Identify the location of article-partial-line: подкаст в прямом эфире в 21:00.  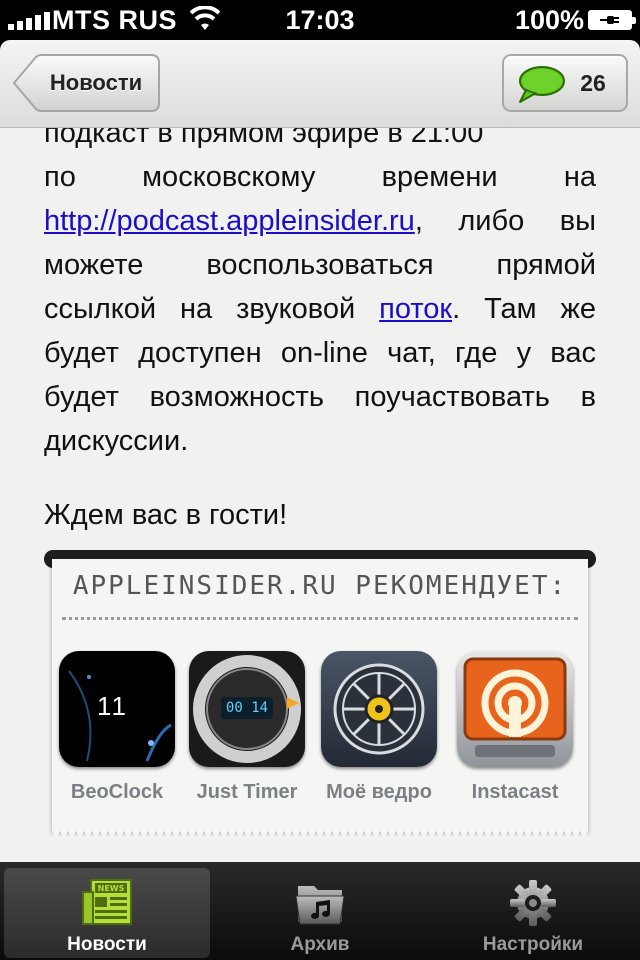
(264, 138).